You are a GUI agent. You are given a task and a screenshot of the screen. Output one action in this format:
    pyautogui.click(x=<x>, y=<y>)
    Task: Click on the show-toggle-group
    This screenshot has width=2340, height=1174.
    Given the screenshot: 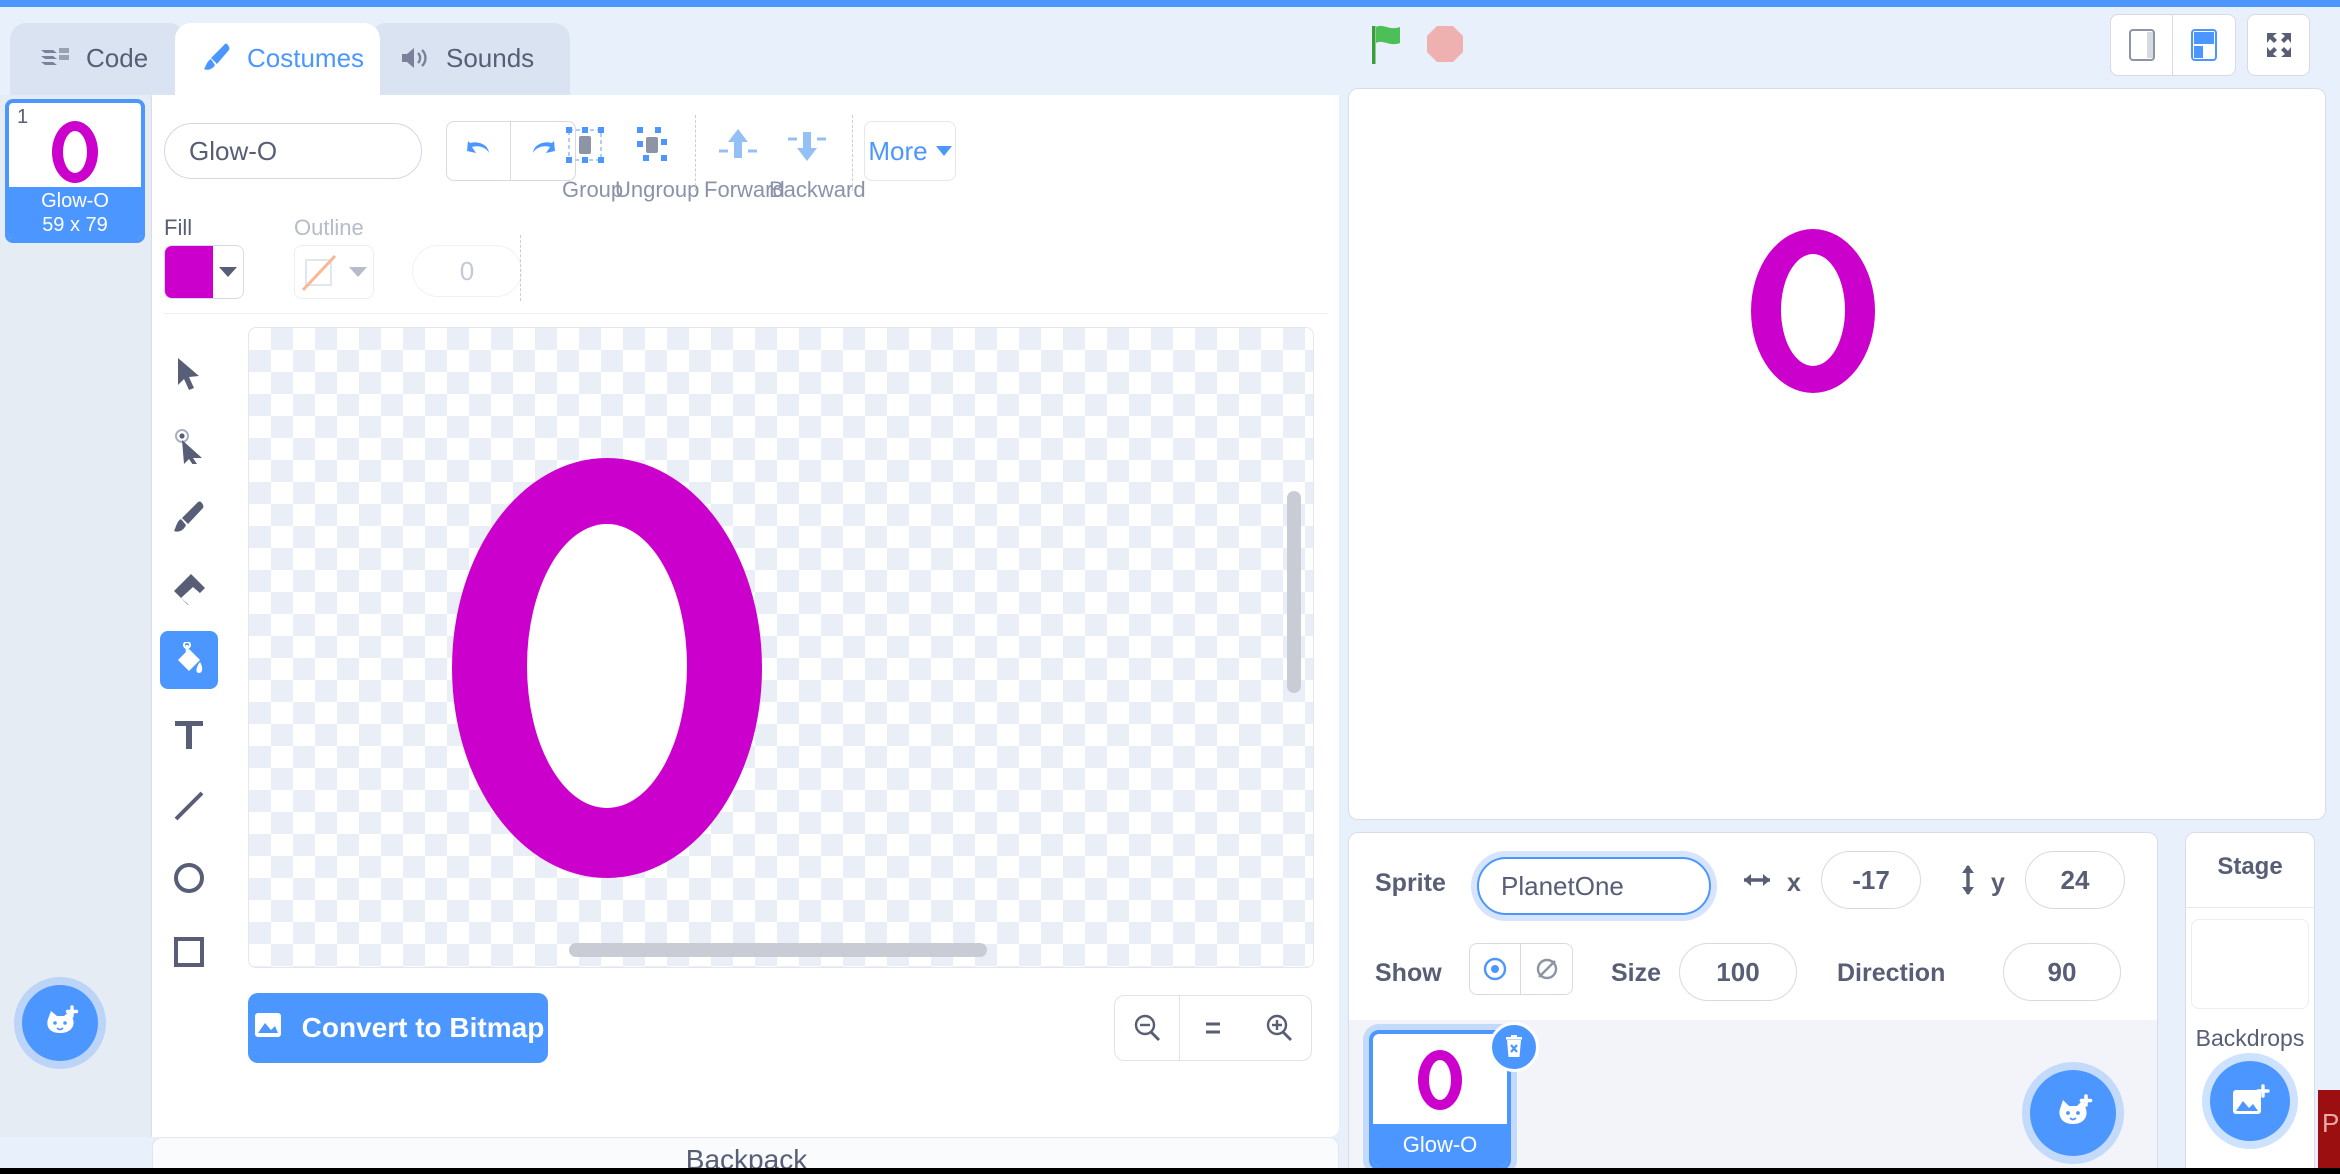 What is the action you would take?
    pyautogui.click(x=1521, y=969)
    